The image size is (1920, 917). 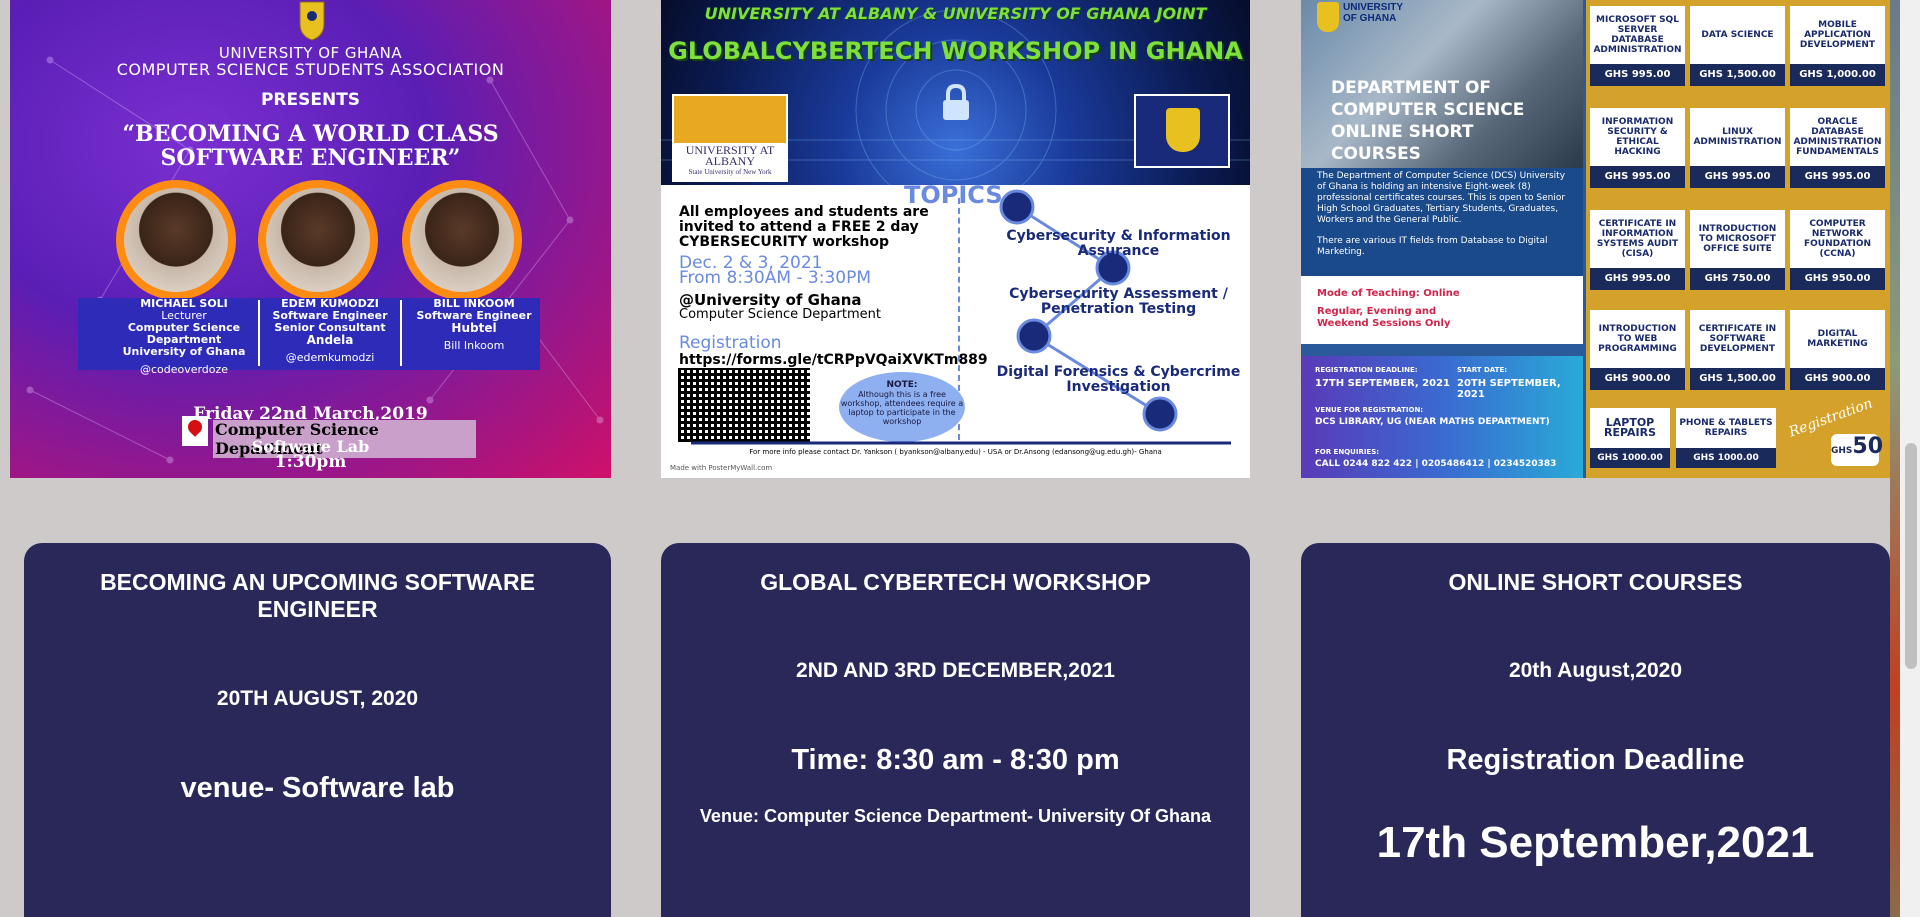 I want to click on course-name: DIGITAL MARKETING, so click(x=1837, y=339).